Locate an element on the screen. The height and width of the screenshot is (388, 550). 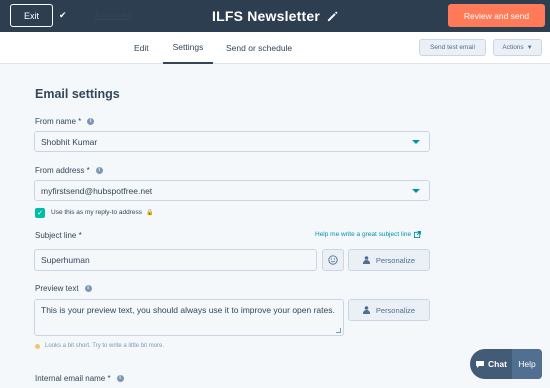
emoji-button is located at coordinates (333, 260).